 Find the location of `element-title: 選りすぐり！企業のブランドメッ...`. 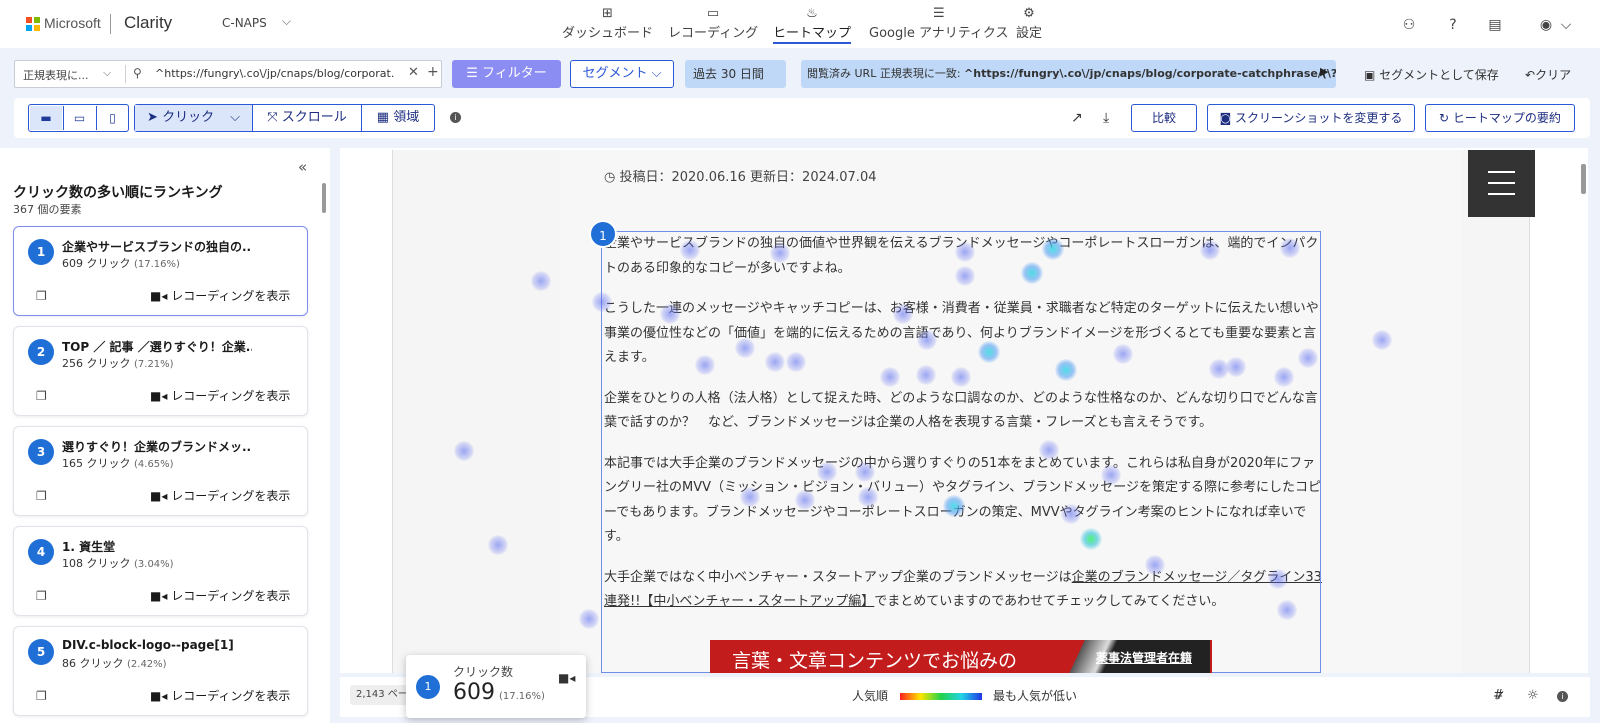

element-title: 選りすぐり！企業のブランドメッ... is located at coordinates (157, 447).